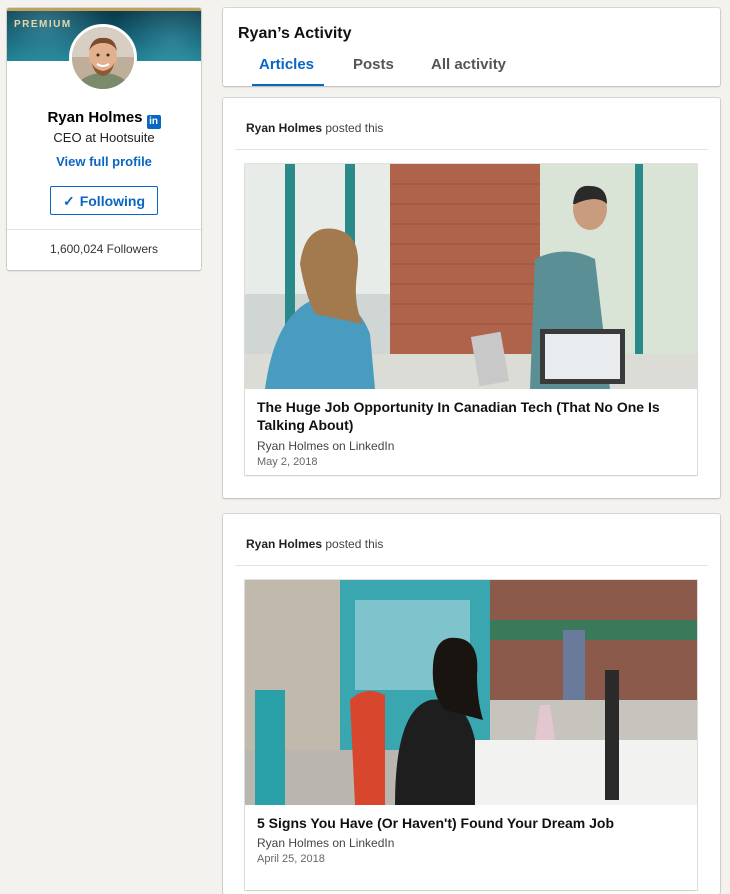 The image size is (730, 894). I want to click on profile-headline: CEO at Hootsuite, so click(104, 137).